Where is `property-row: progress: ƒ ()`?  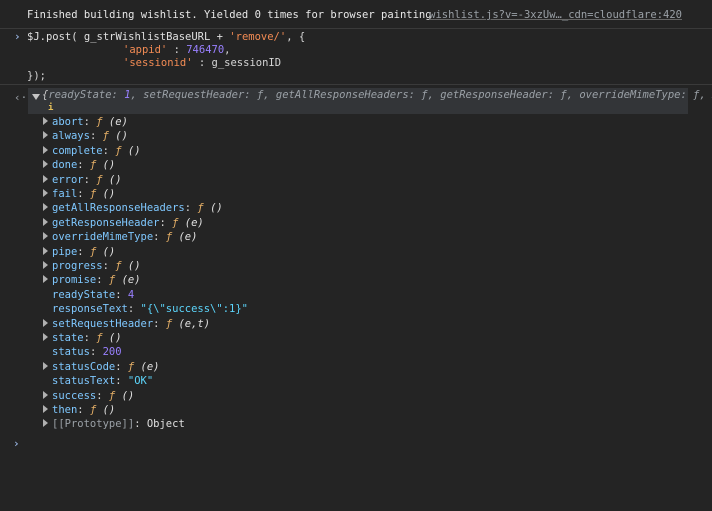 property-row: progress: ƒ () is located at coordinates (92, 266).